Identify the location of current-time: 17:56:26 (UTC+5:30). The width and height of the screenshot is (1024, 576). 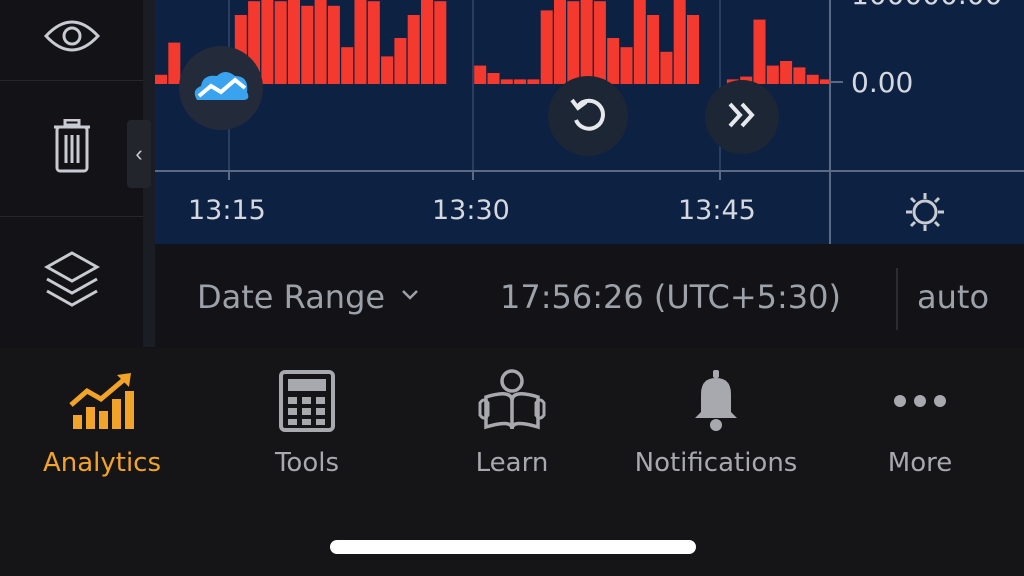
(670, 297).